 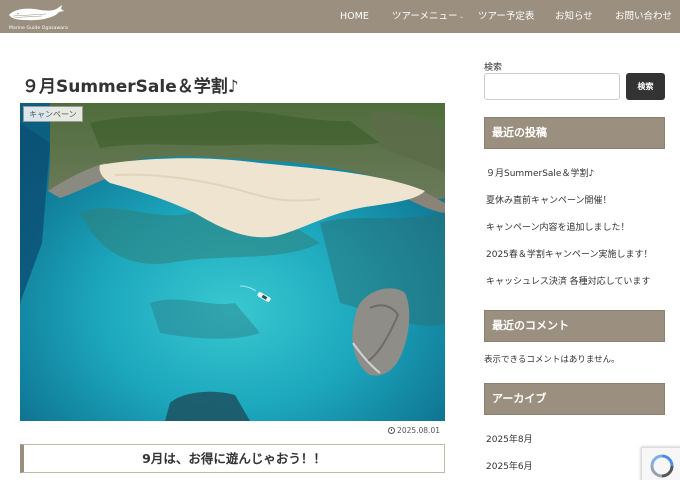 I want to click on site-logo: Marine Guide Ogasawara, so click(x=37, y=17).